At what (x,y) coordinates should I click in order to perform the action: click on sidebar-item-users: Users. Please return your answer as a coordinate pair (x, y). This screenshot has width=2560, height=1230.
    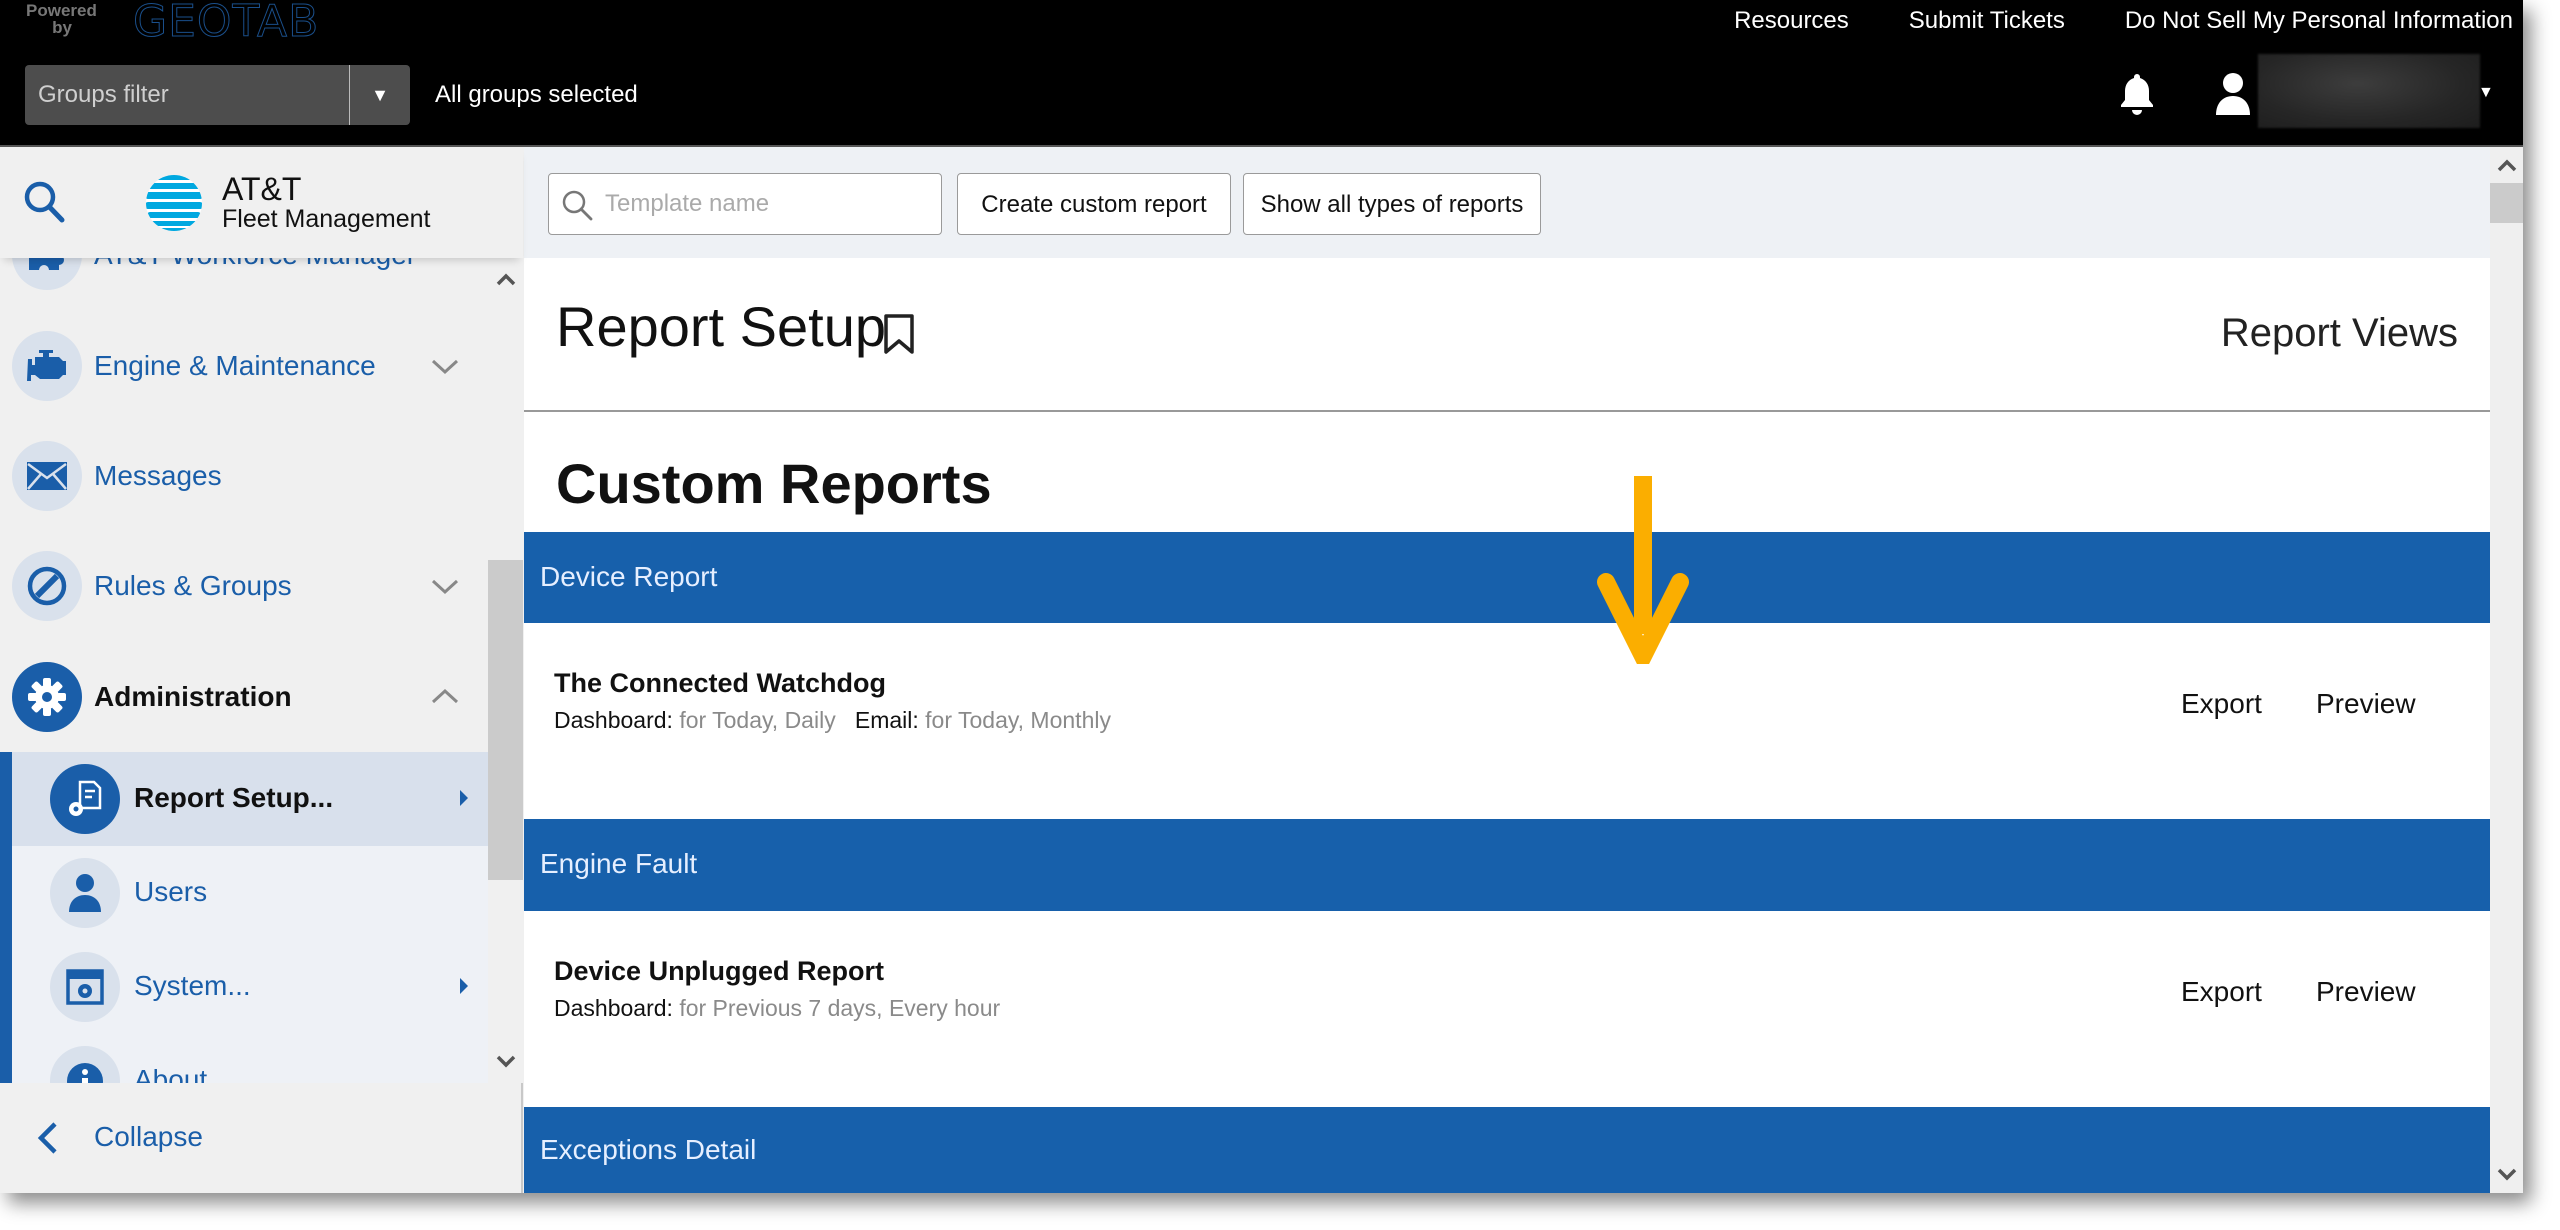
    Looking at the image, I should click on (250, 893).